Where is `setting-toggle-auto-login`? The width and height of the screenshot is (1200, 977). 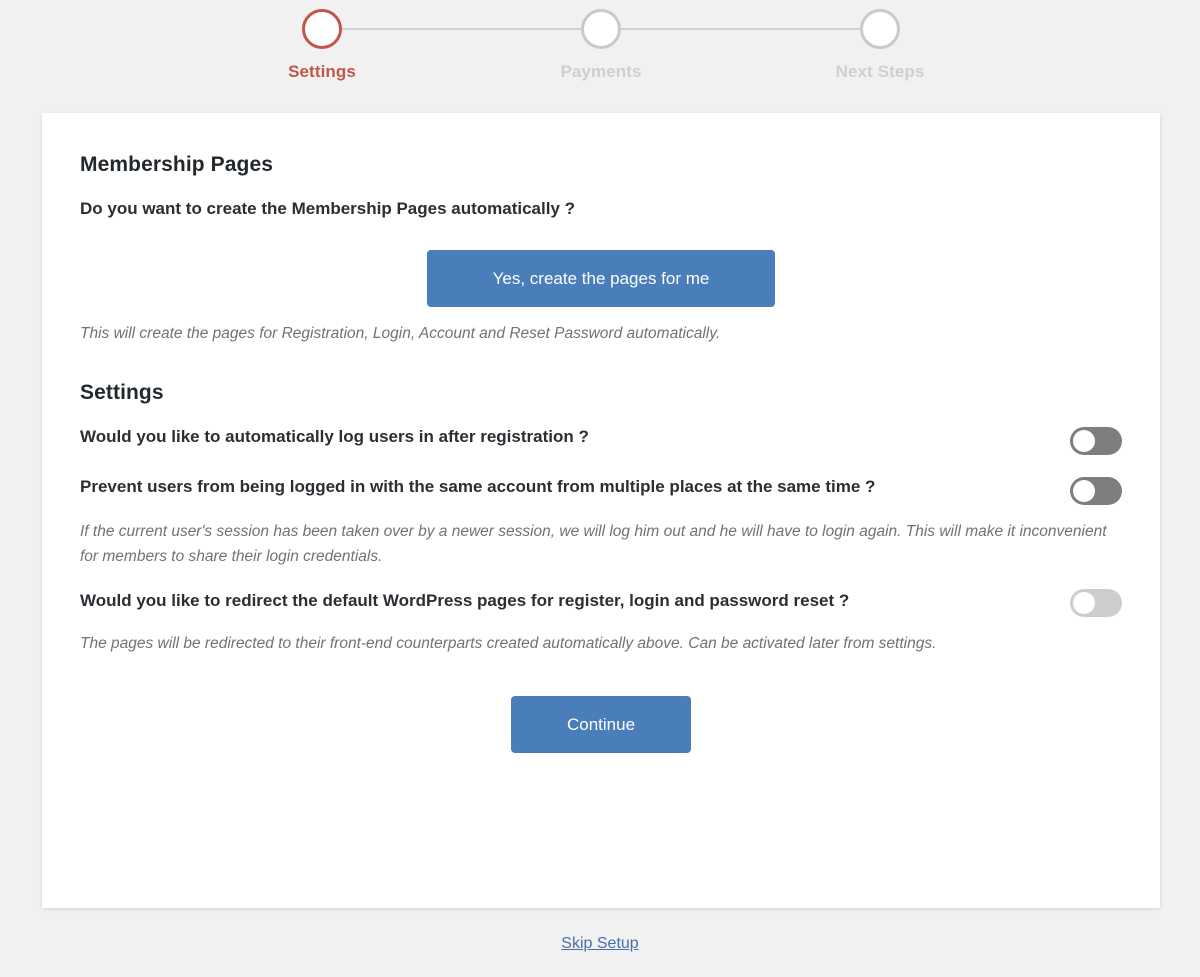 setting-toggle-auto-login is located at coordinates (1096, 441).